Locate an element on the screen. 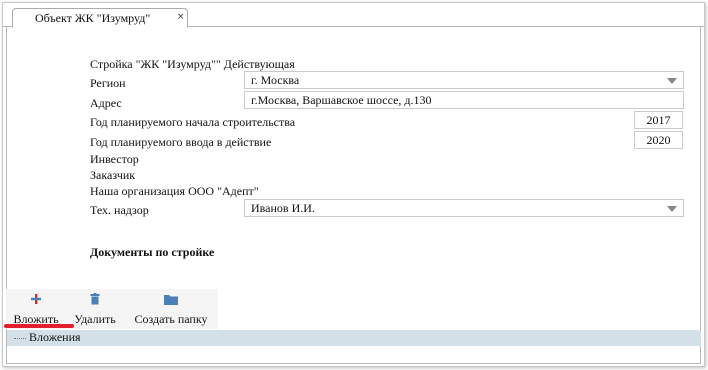 The image size is (708, 370). tab-close-icon: × is located at coordinates (181, 17).